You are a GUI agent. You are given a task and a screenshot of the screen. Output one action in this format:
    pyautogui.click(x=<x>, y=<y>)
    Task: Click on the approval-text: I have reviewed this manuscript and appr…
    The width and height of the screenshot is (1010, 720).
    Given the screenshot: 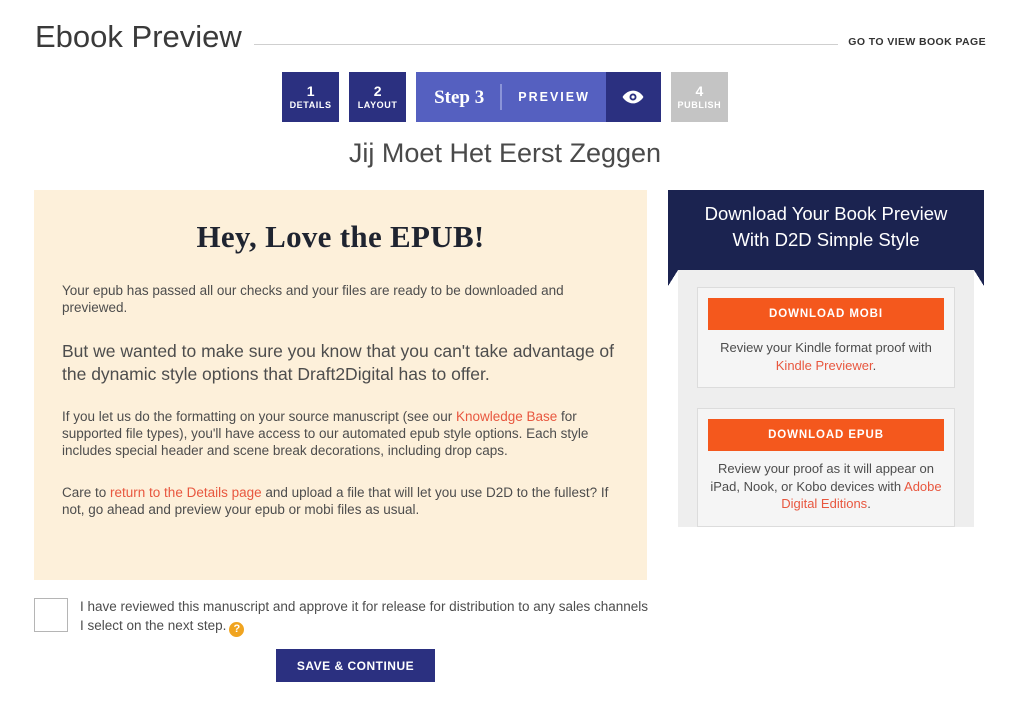 What is the action you would take?
    pyautogui.click(x=364, y=616)
    